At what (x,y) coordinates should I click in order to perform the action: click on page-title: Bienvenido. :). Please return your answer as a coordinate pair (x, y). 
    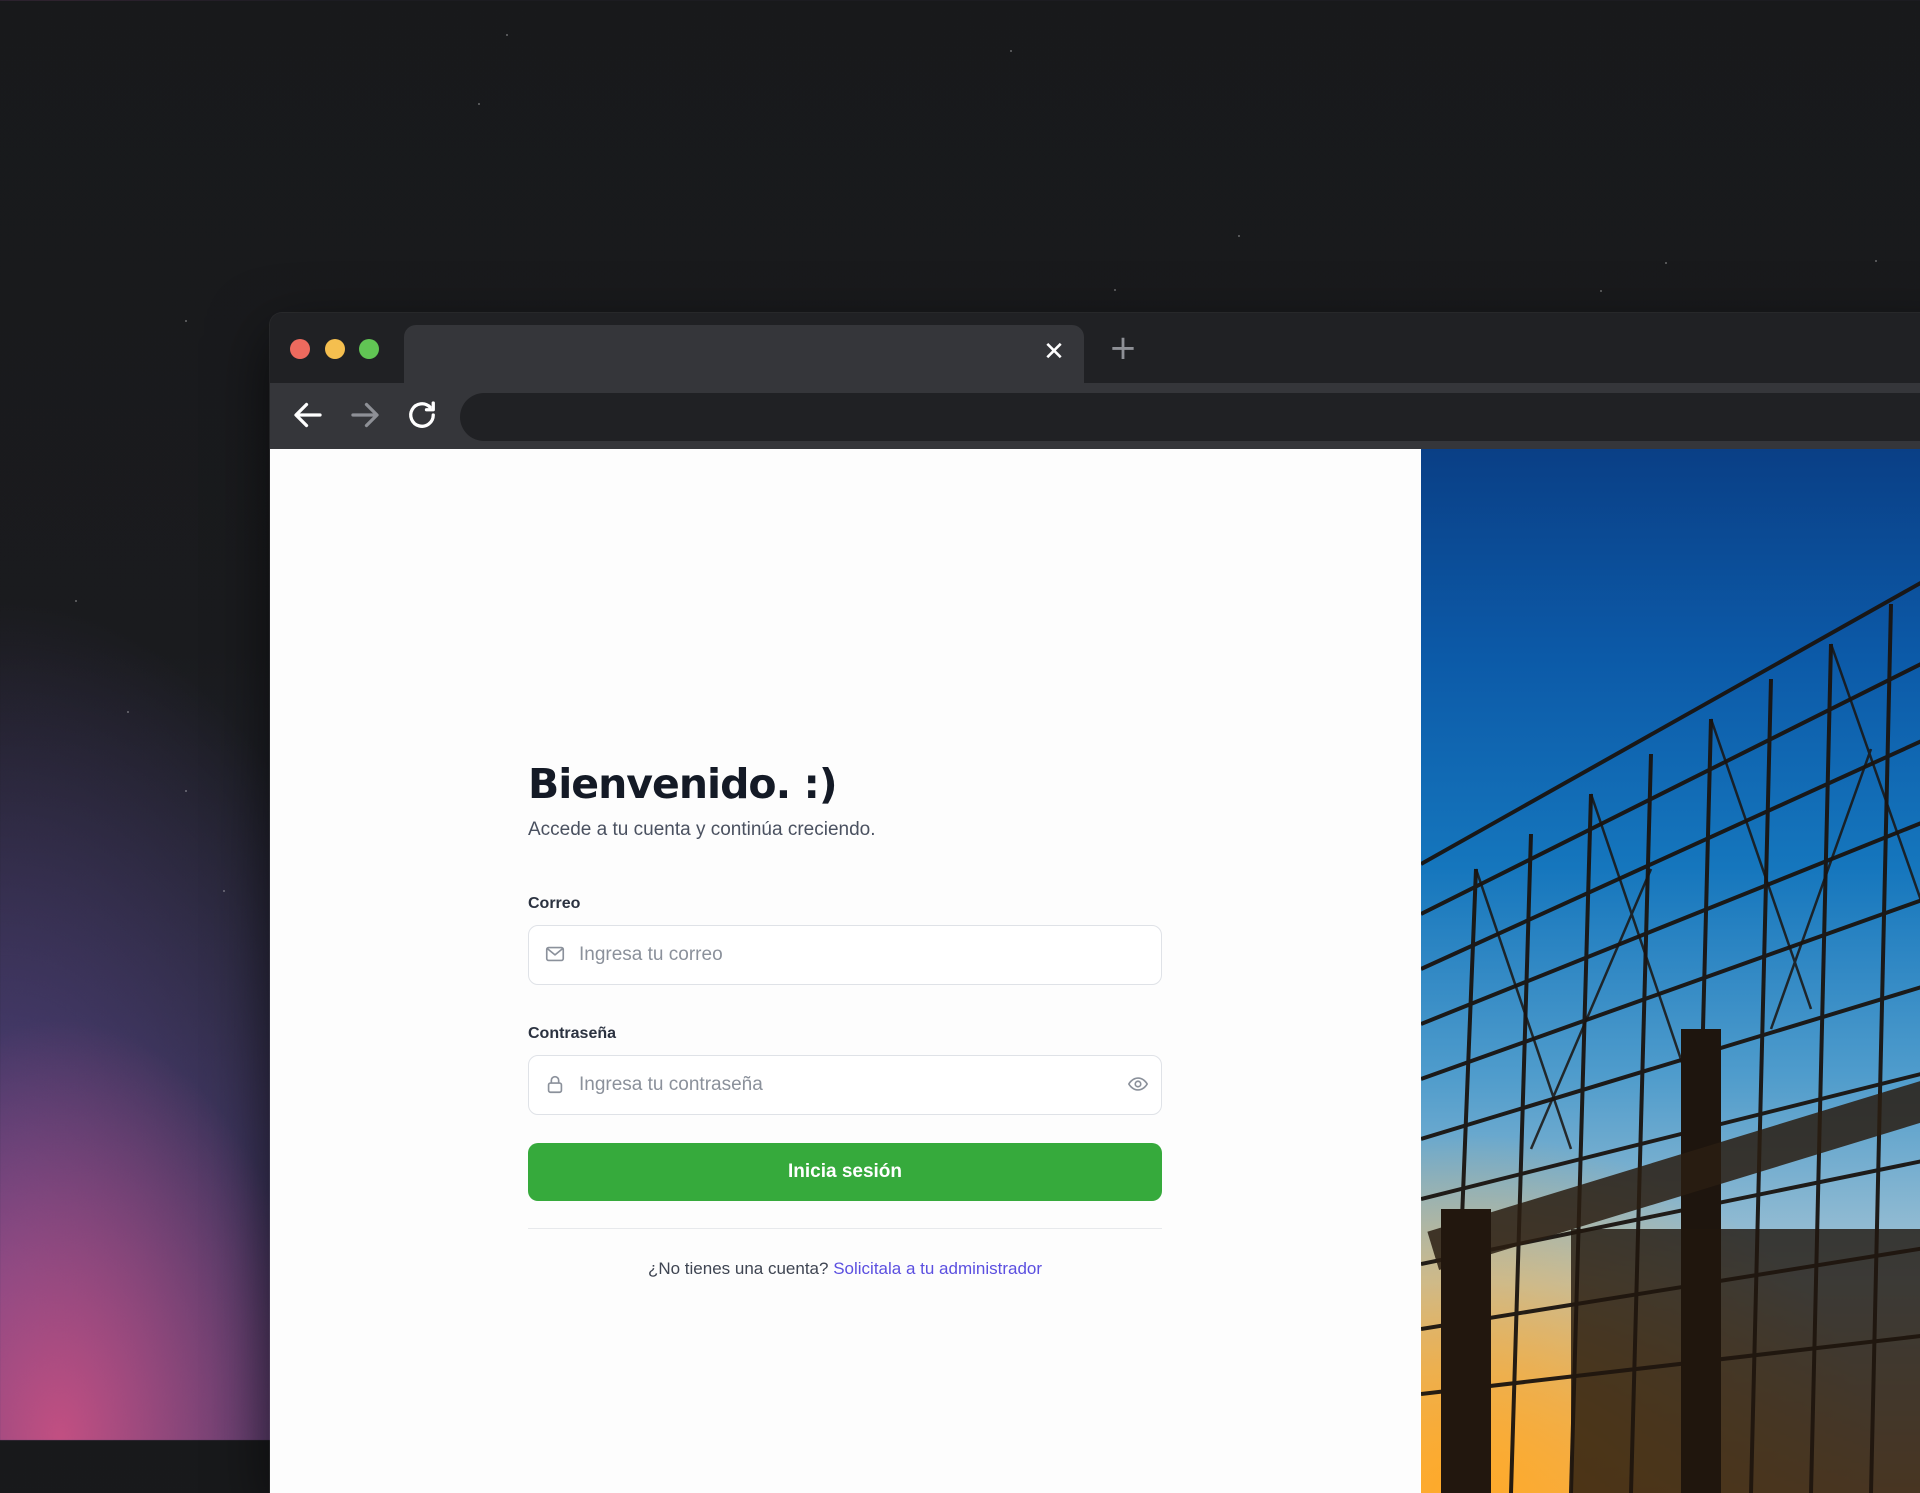
    Looking at the image, I should click on (683, 784).